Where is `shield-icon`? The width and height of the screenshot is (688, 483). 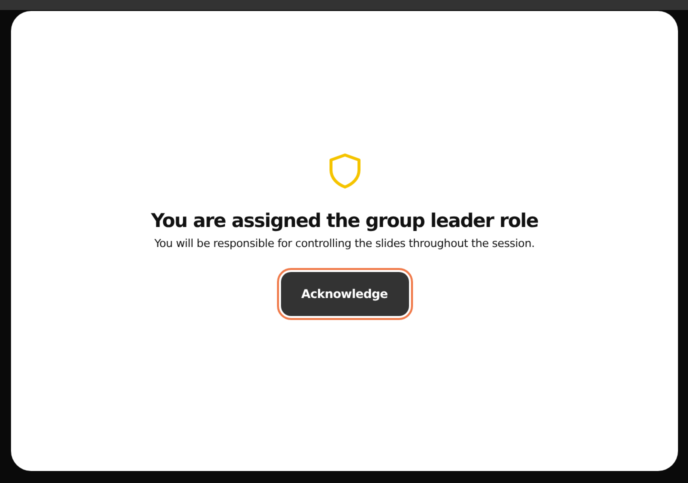 shield-icon is located at coordinates (345, 171).